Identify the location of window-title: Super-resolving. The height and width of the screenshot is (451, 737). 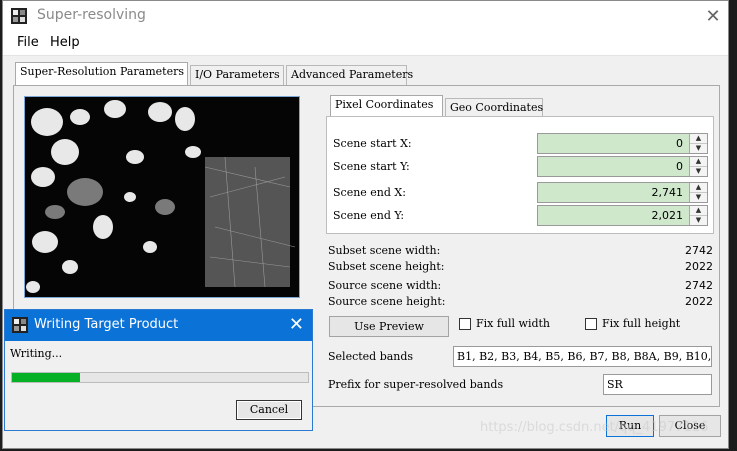
(91, 15).